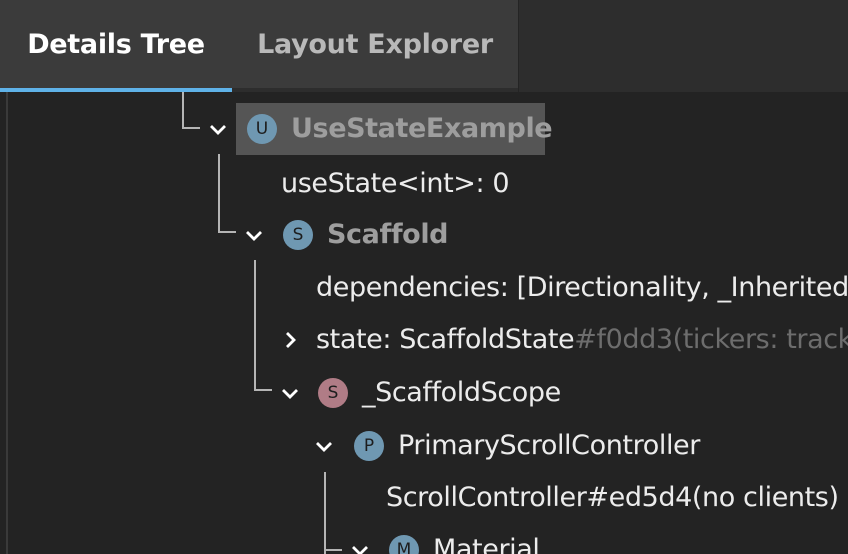 Image resolution: width=848 pixels, height=554 pixels. What do you see at coordinates (518, 46) in the screenshot?
I see `tab-divider` at bounding box center [518, 46].